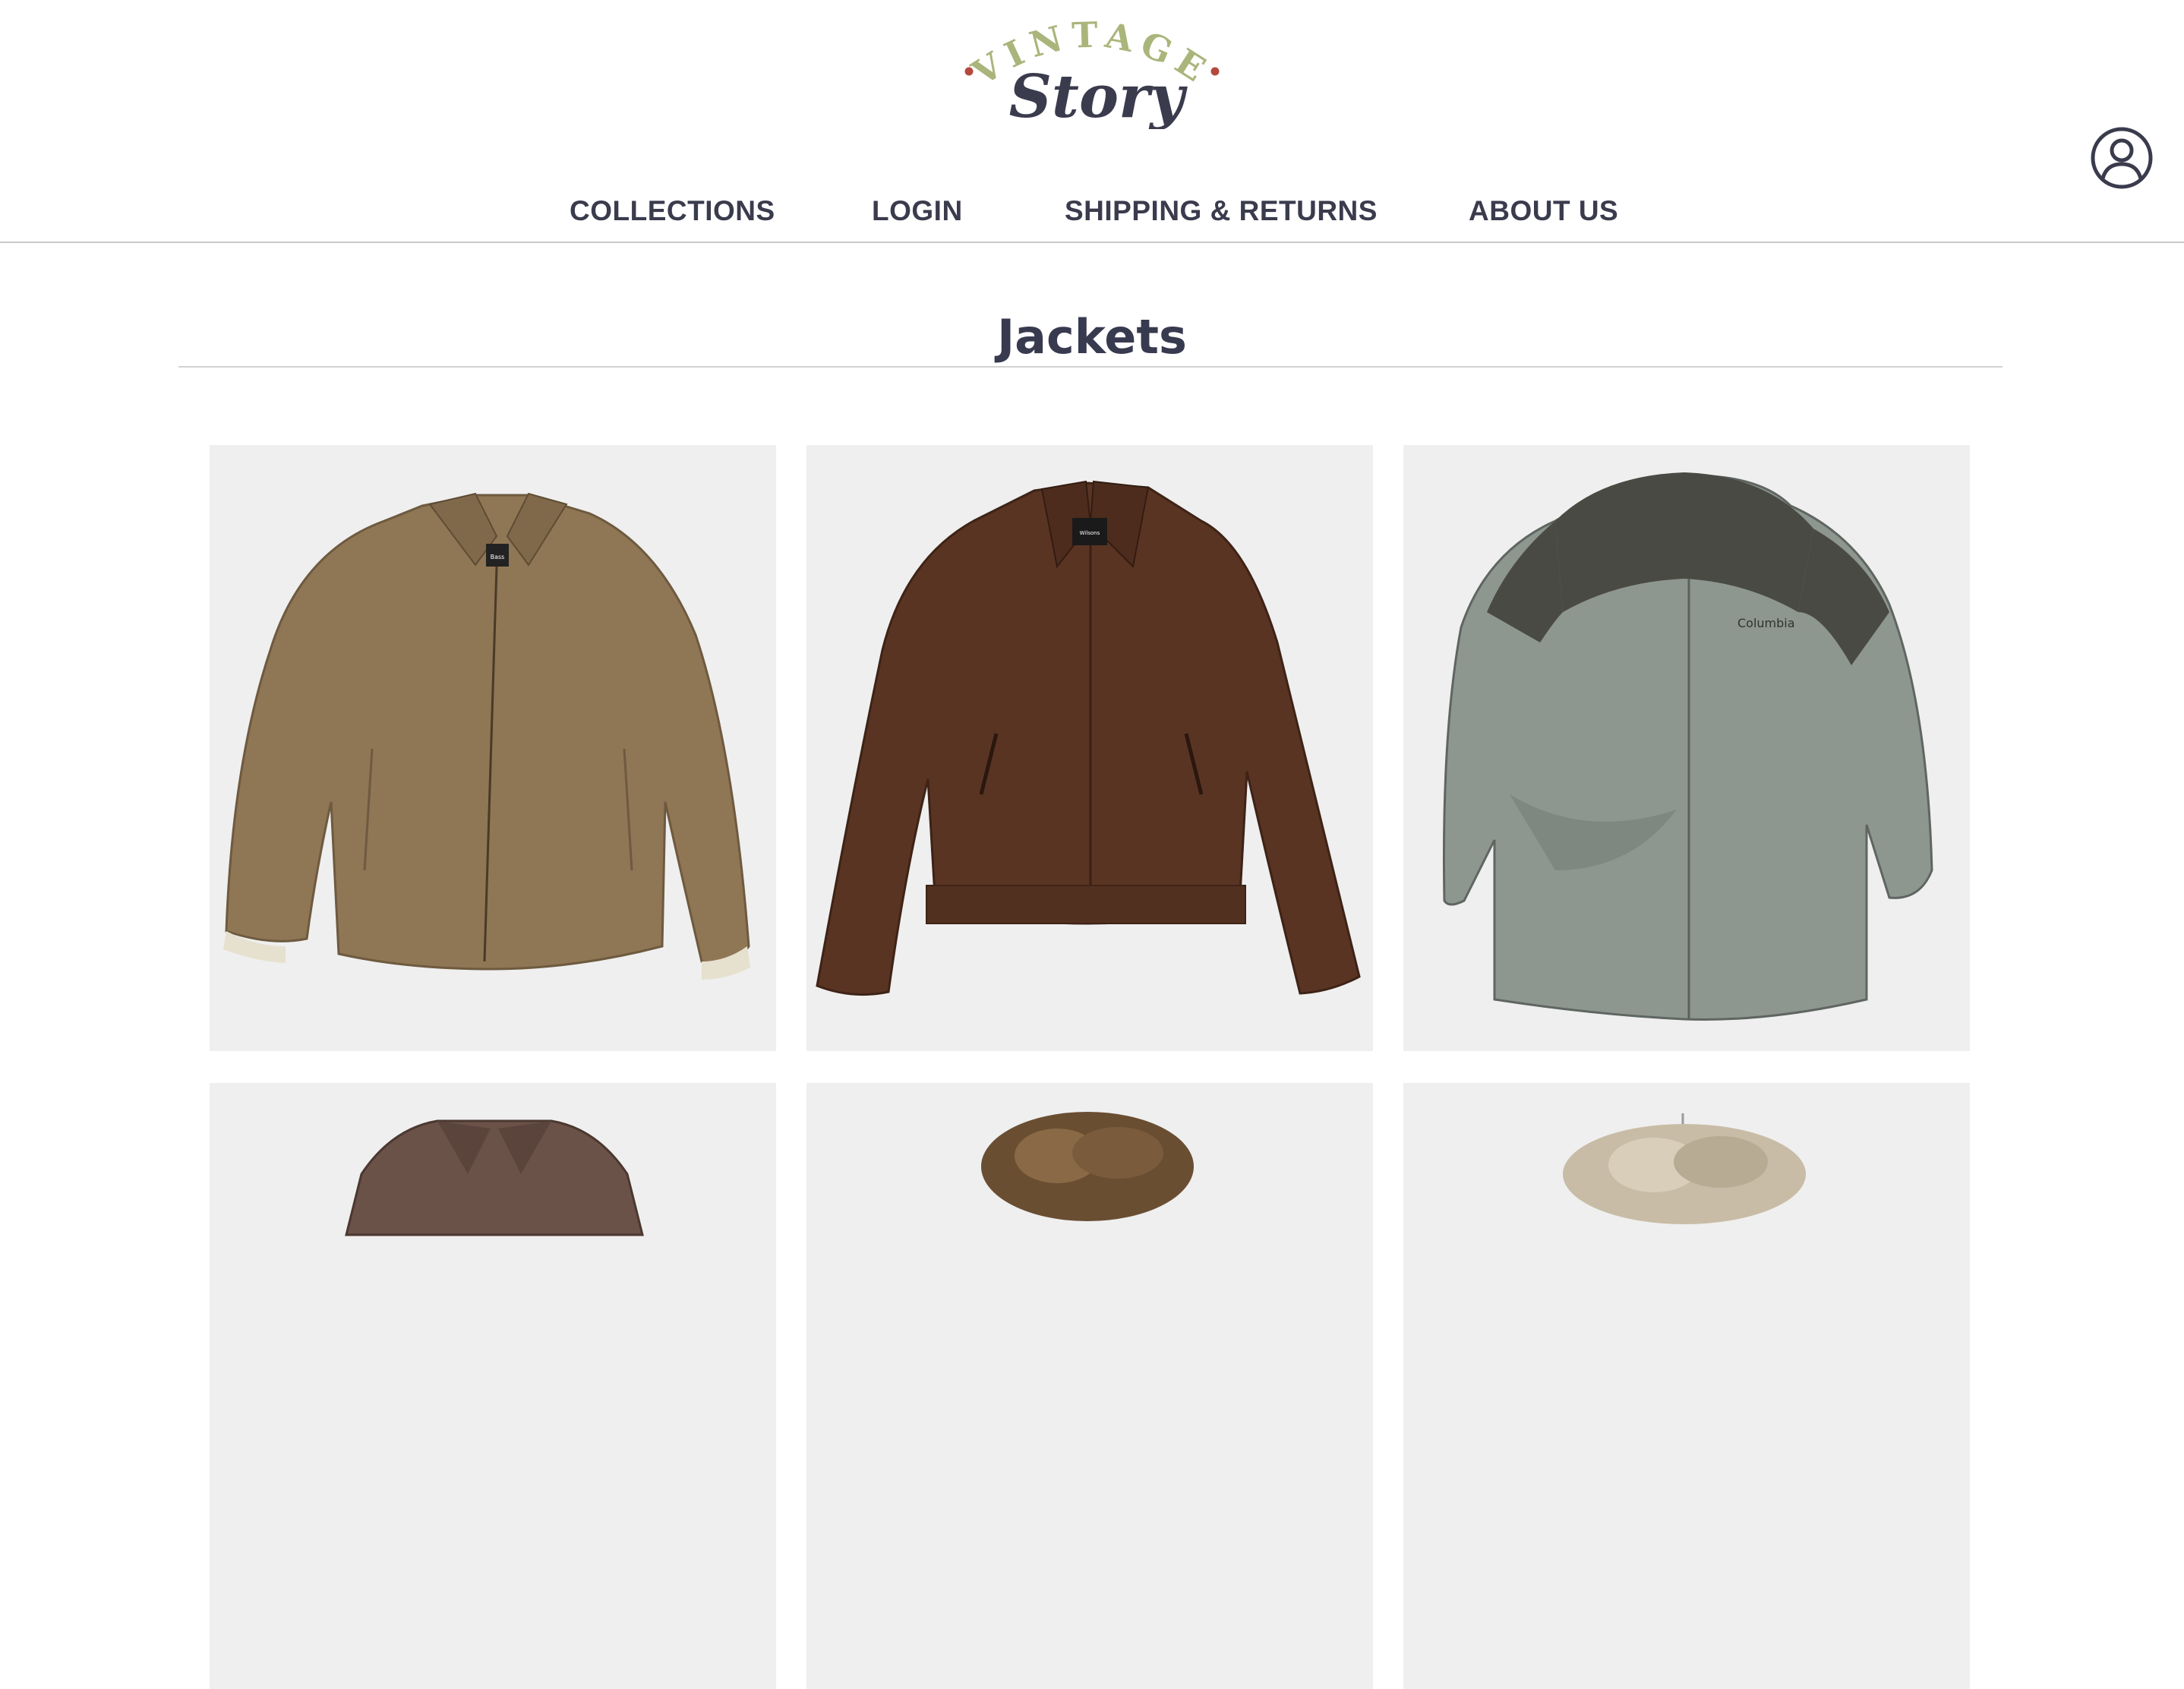 The width and height of the screenshot is (2184, 1689). I want to click on nav-login: LOGIN, so click(917, 211).